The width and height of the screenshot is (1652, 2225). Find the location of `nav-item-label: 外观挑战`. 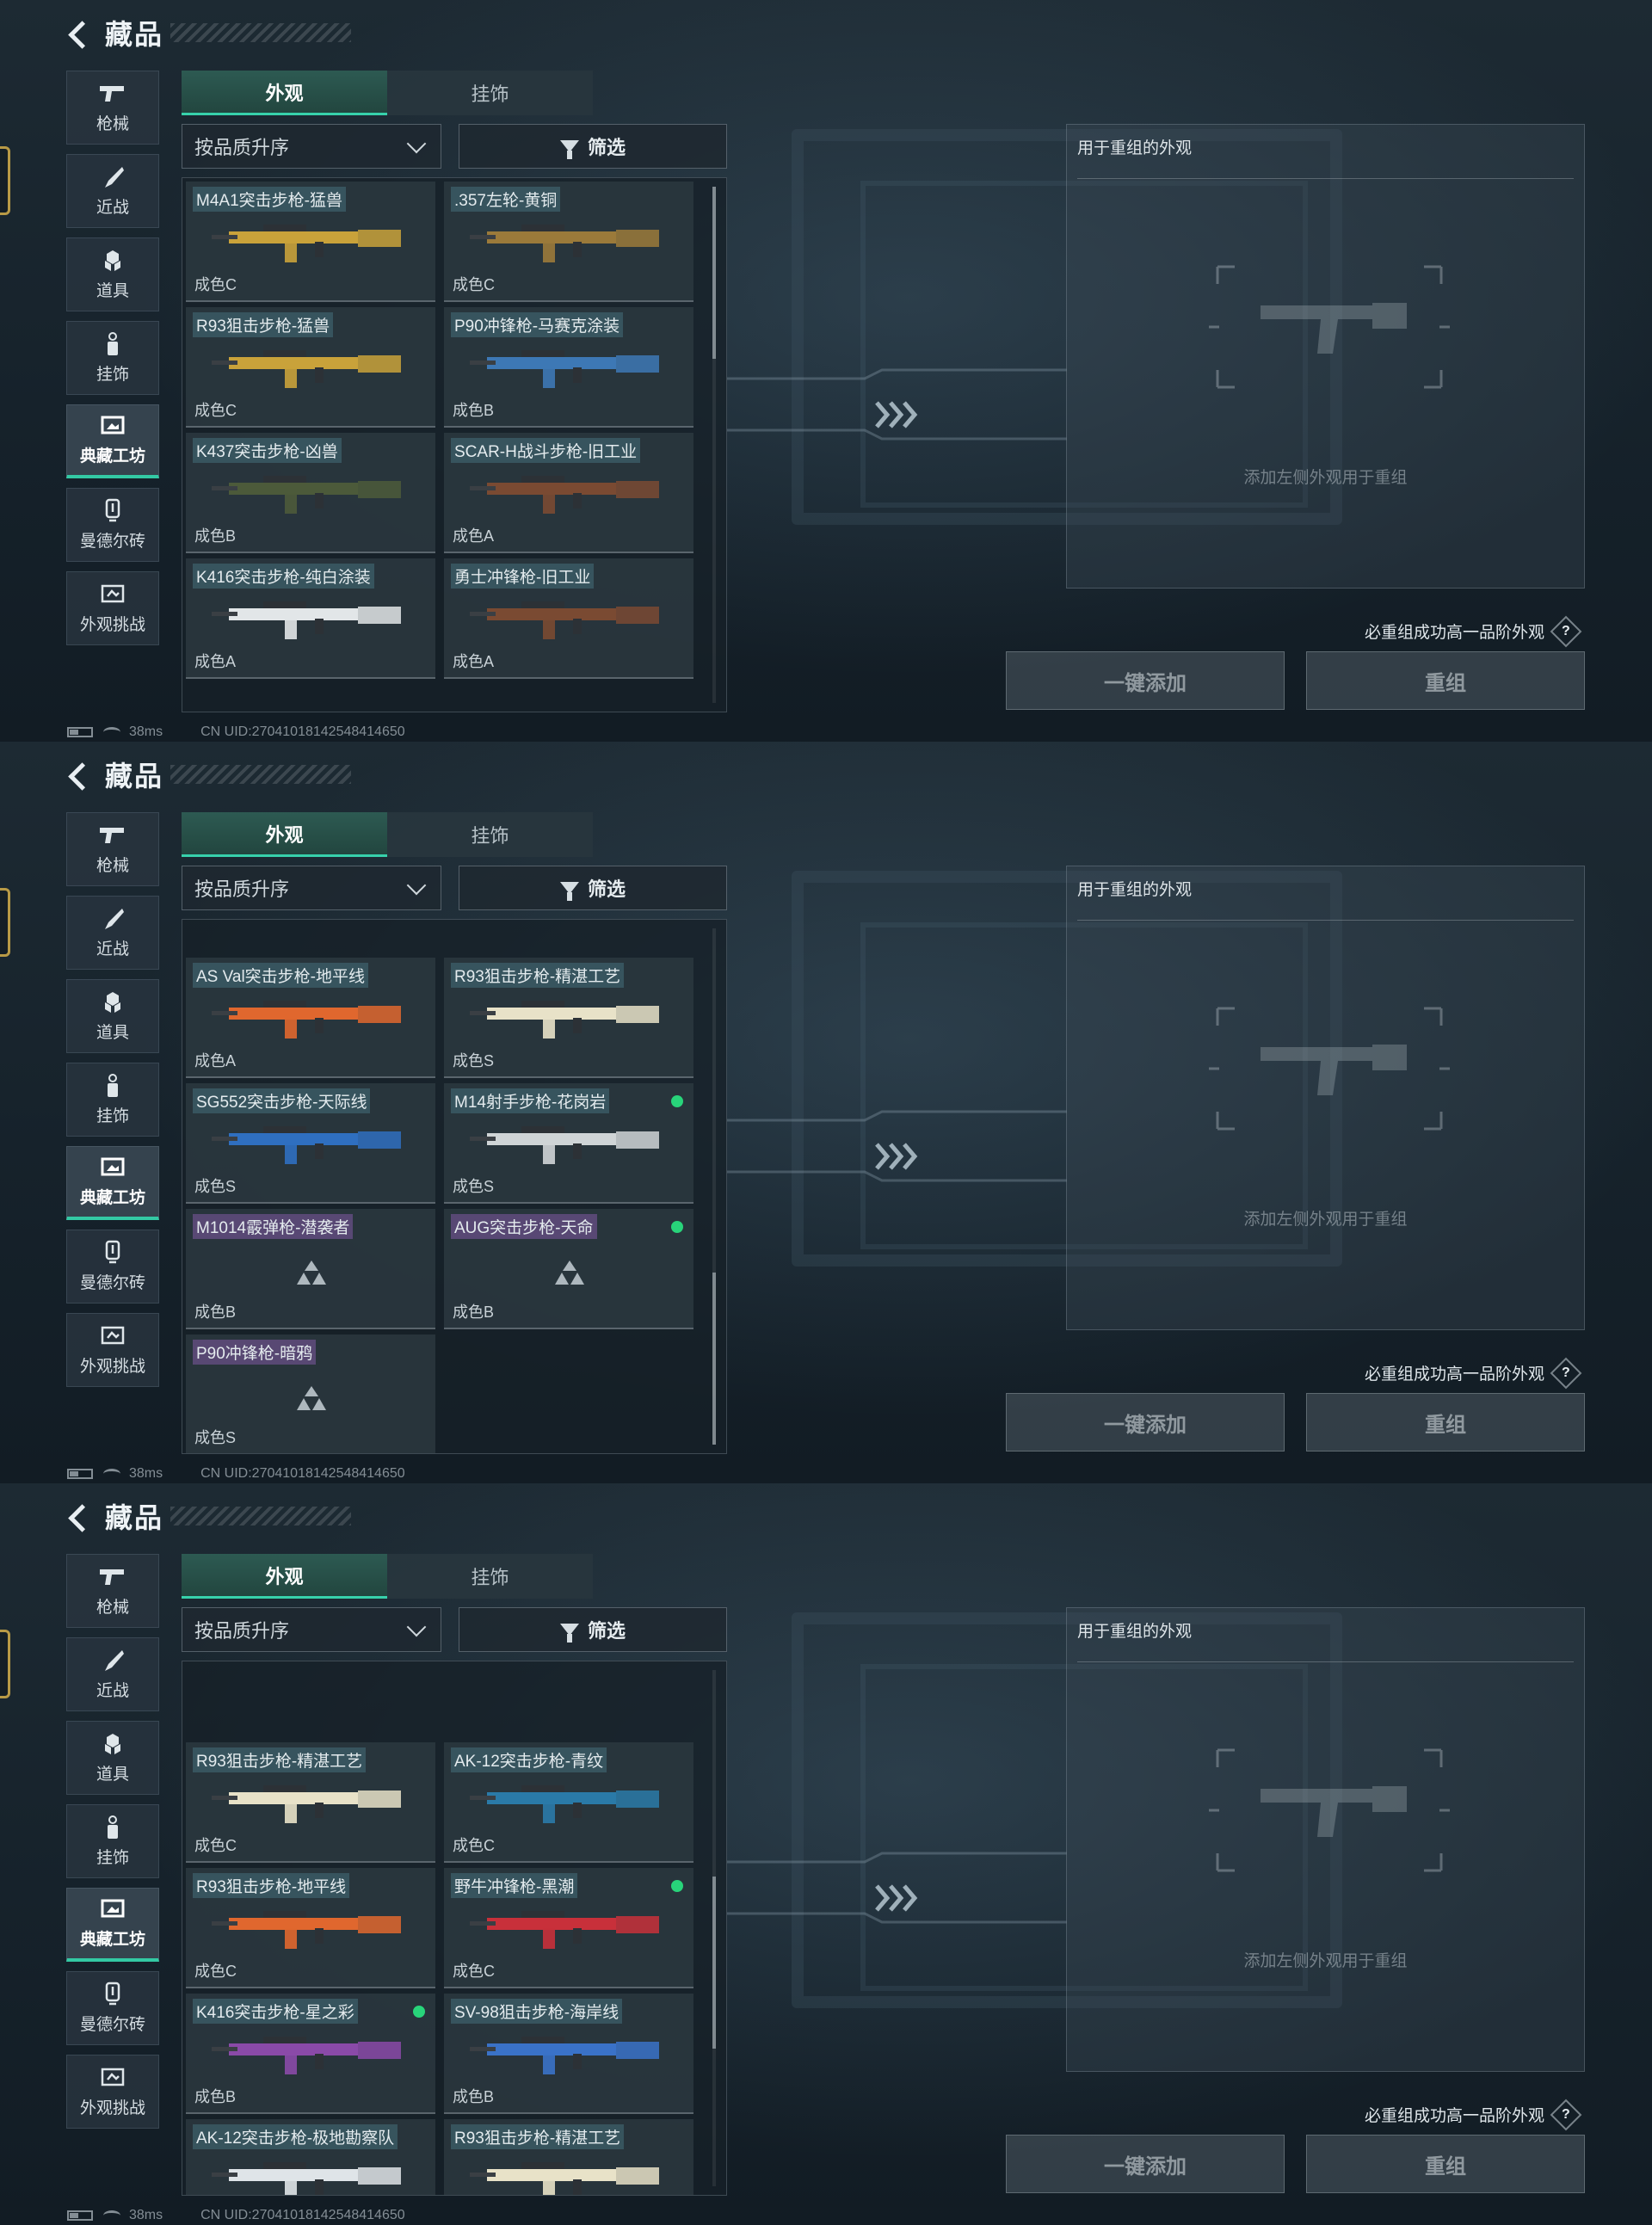

nav-item-label: 外观挑战 is located at coordinates (112, 624).